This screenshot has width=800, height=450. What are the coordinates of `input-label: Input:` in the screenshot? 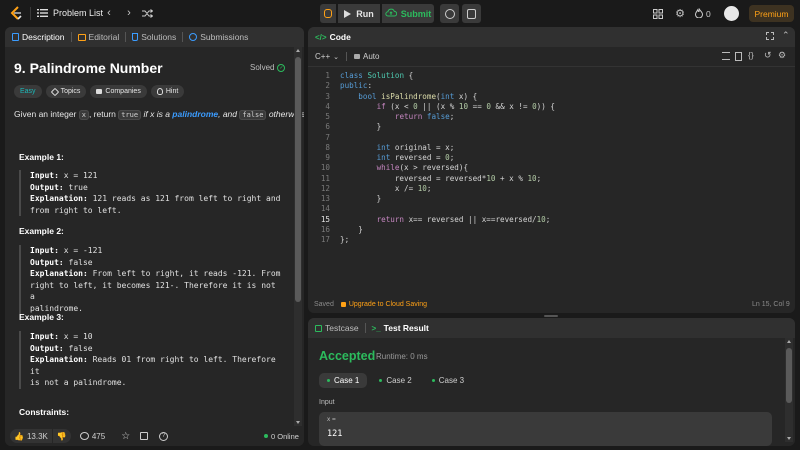 It's located at (44, 336).